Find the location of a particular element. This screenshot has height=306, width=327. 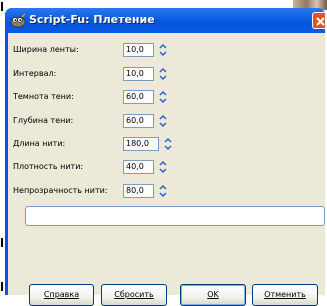

progress-field is located at coordinates (175, 216).